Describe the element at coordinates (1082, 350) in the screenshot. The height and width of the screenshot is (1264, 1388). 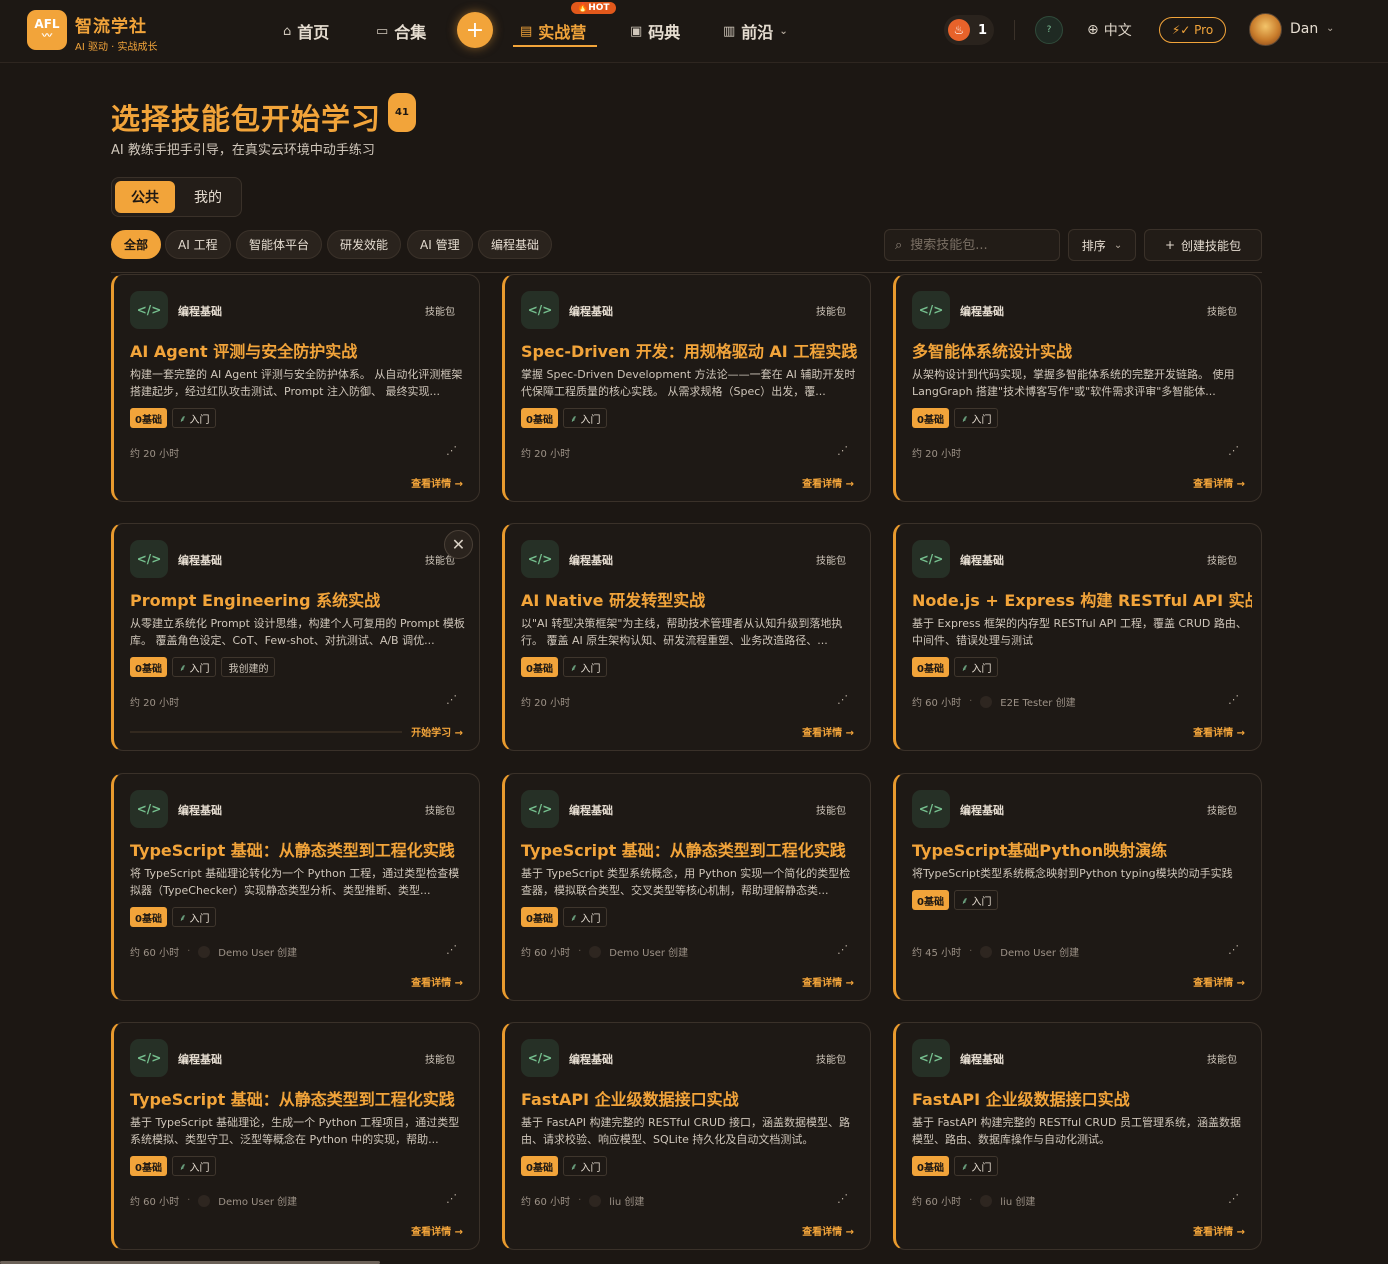
I see `card-title: 多智能体系统设计实战` at that location.